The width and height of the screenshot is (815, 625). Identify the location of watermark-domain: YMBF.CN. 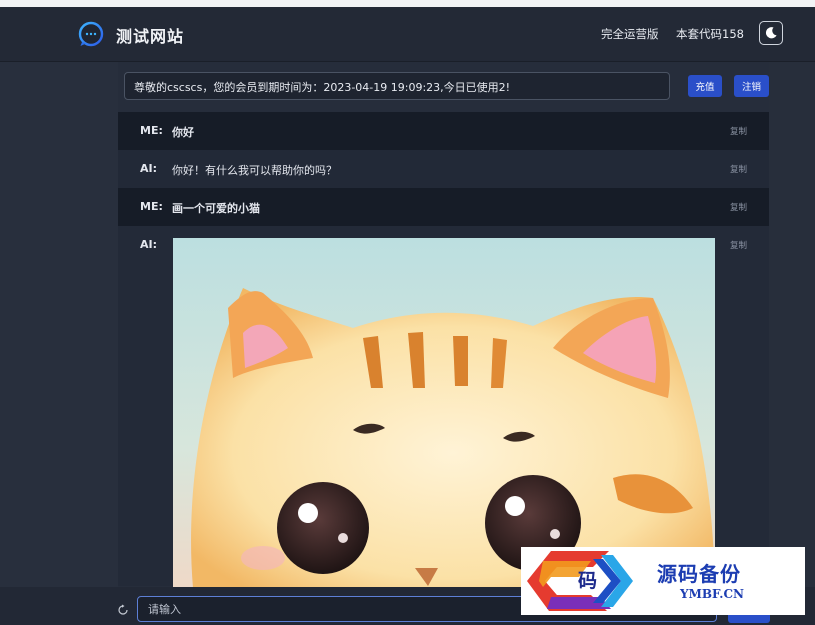
(712, 594).